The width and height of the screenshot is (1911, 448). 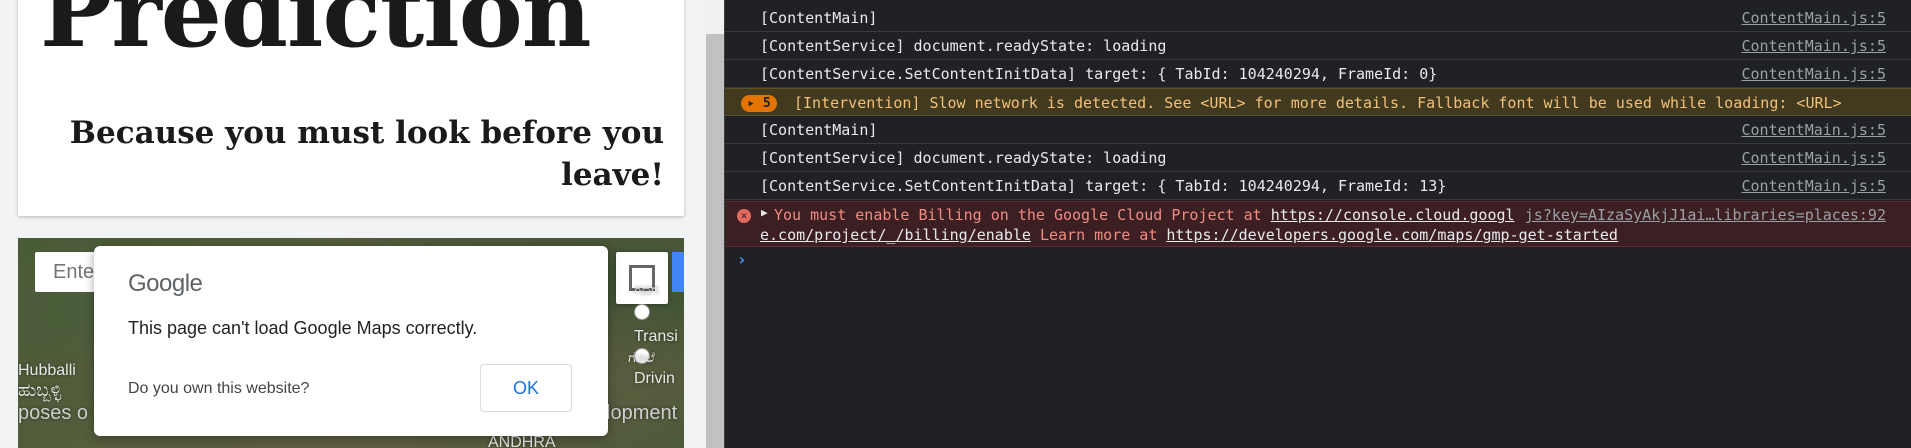 I want to click on console-prompt-icon: ›, so click(x=742, y=259).